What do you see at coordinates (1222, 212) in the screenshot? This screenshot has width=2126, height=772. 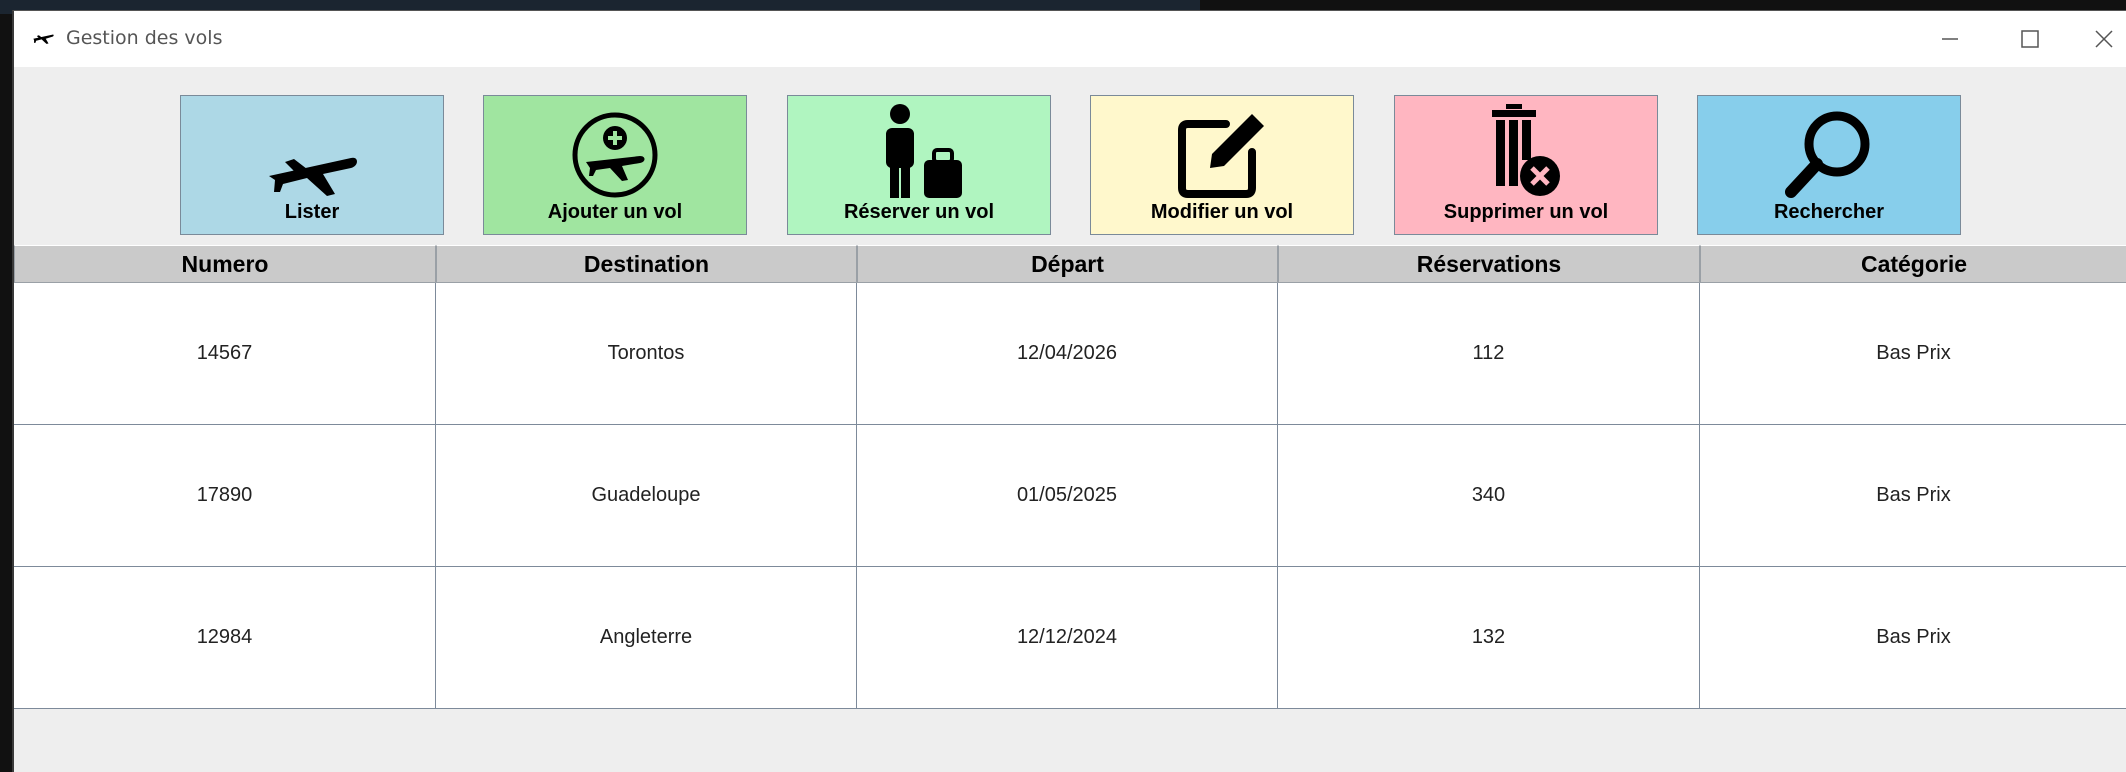 I see `edit-flight-button-label: Modifier un vol` at bounding box center [1222, 212].